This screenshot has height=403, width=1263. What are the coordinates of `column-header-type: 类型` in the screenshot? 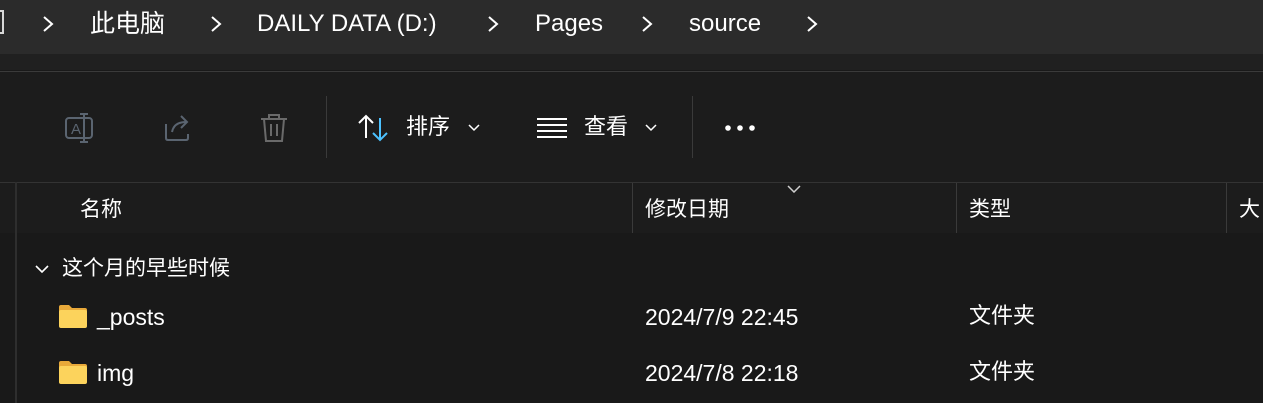 It's located at (984, 208).